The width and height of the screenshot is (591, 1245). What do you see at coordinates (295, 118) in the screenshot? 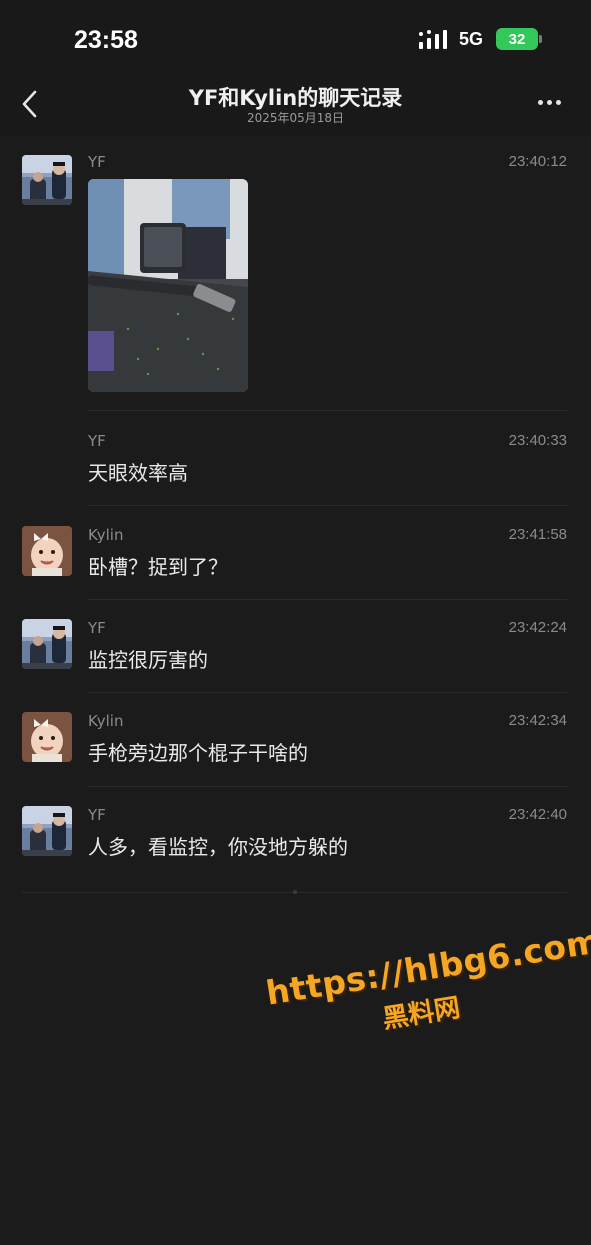
I see `page-subtitle: 2025年05月18日` at bounding box center [295, 118].